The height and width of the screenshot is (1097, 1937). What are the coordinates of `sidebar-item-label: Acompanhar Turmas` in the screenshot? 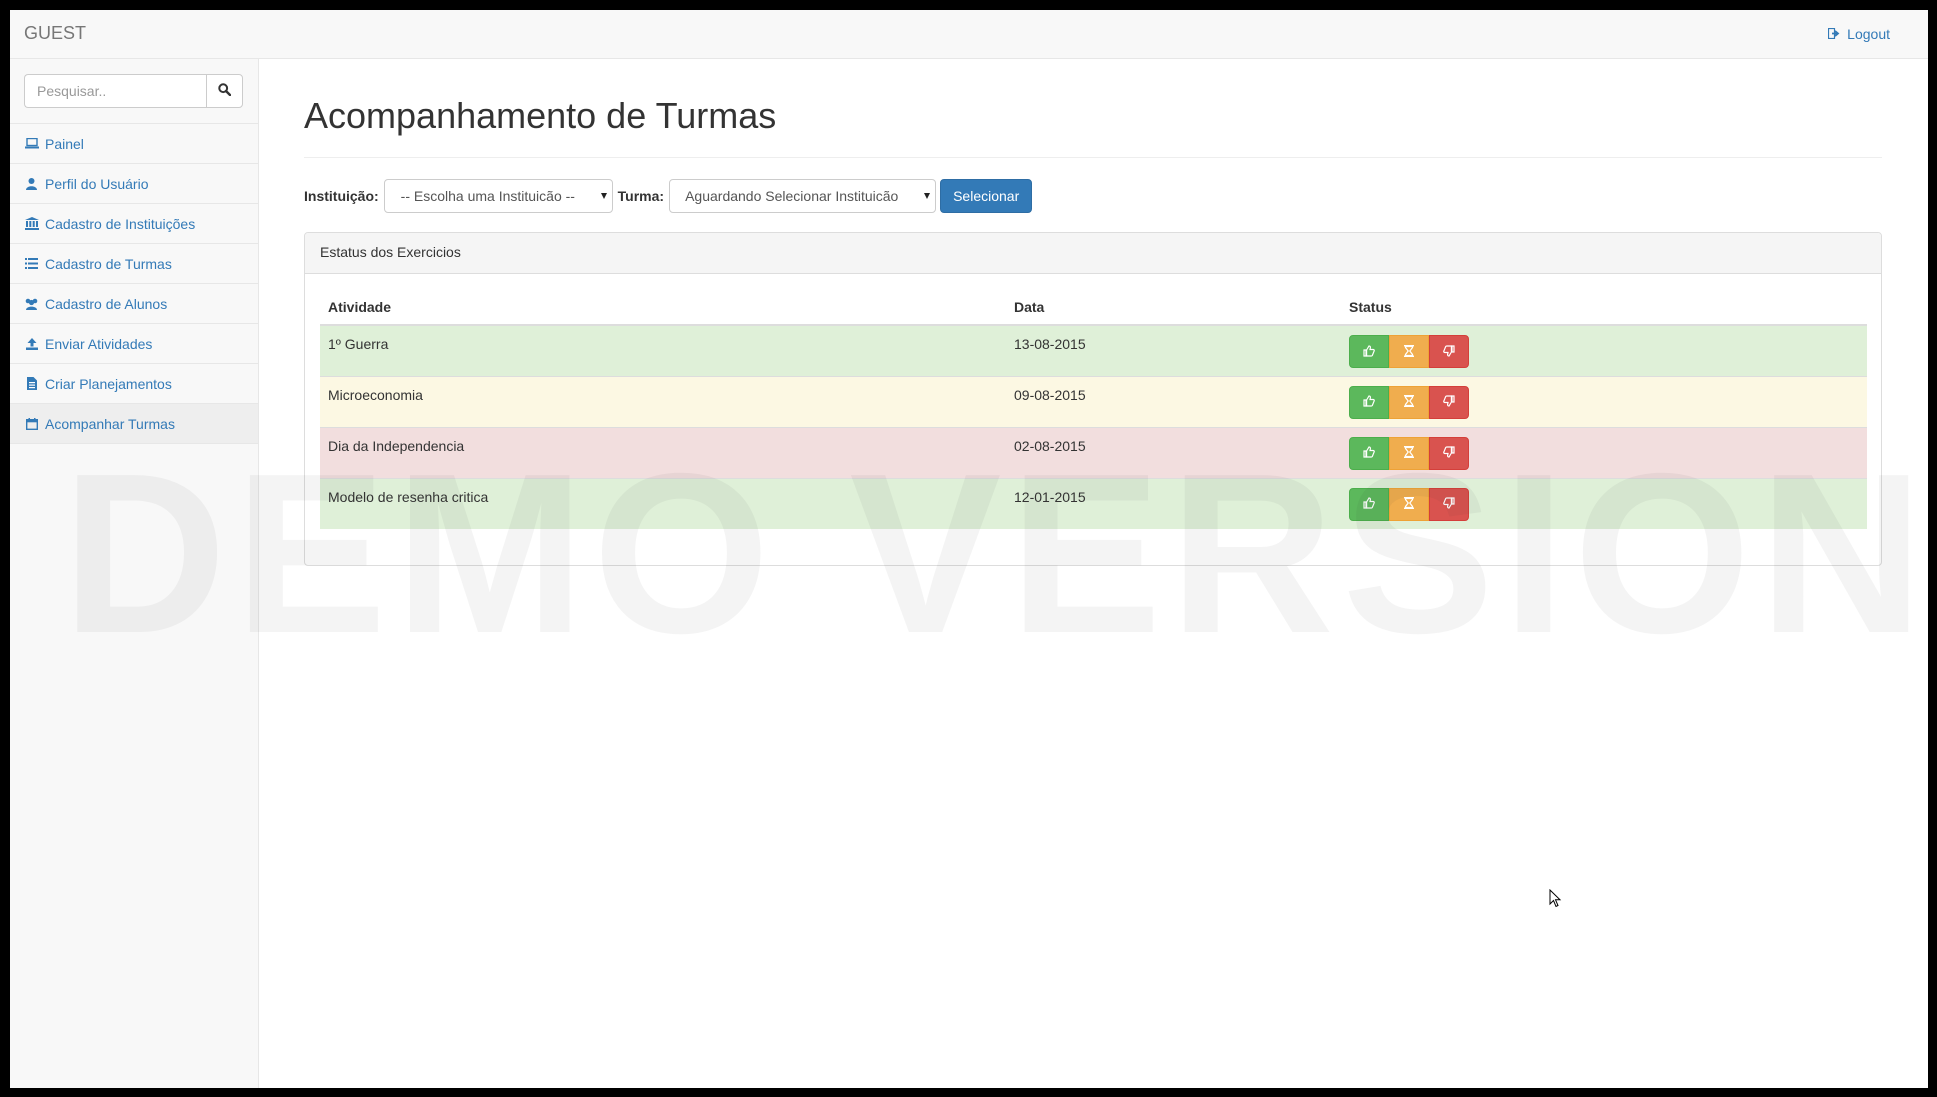 It's located at (110, 423).